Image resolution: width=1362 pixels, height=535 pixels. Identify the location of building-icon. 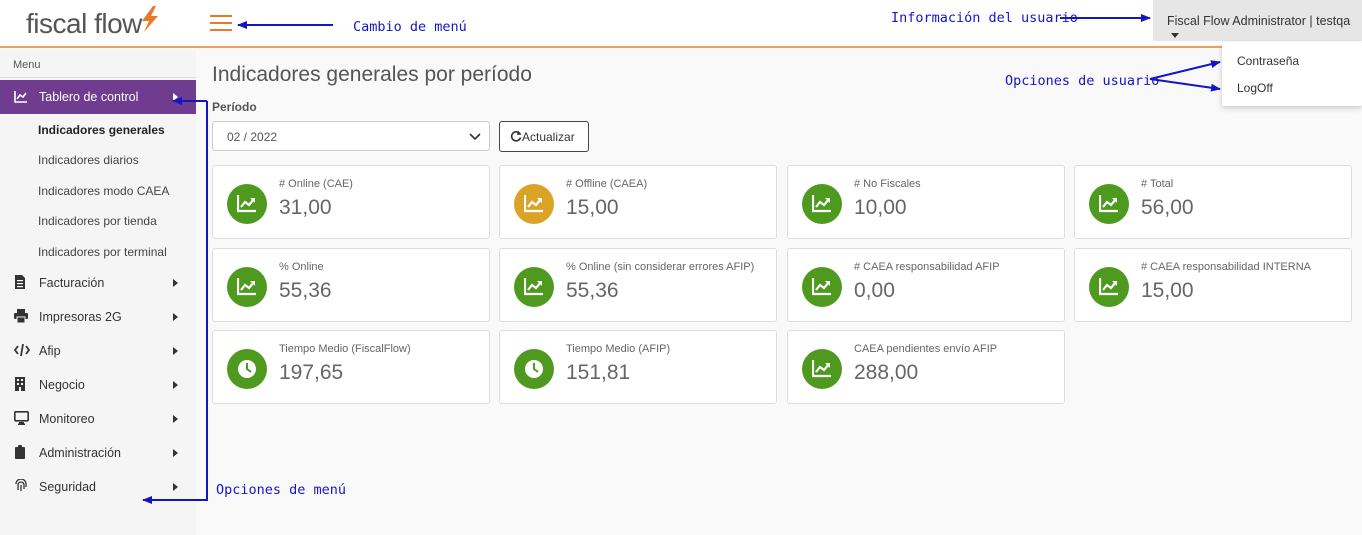
(20, 384).